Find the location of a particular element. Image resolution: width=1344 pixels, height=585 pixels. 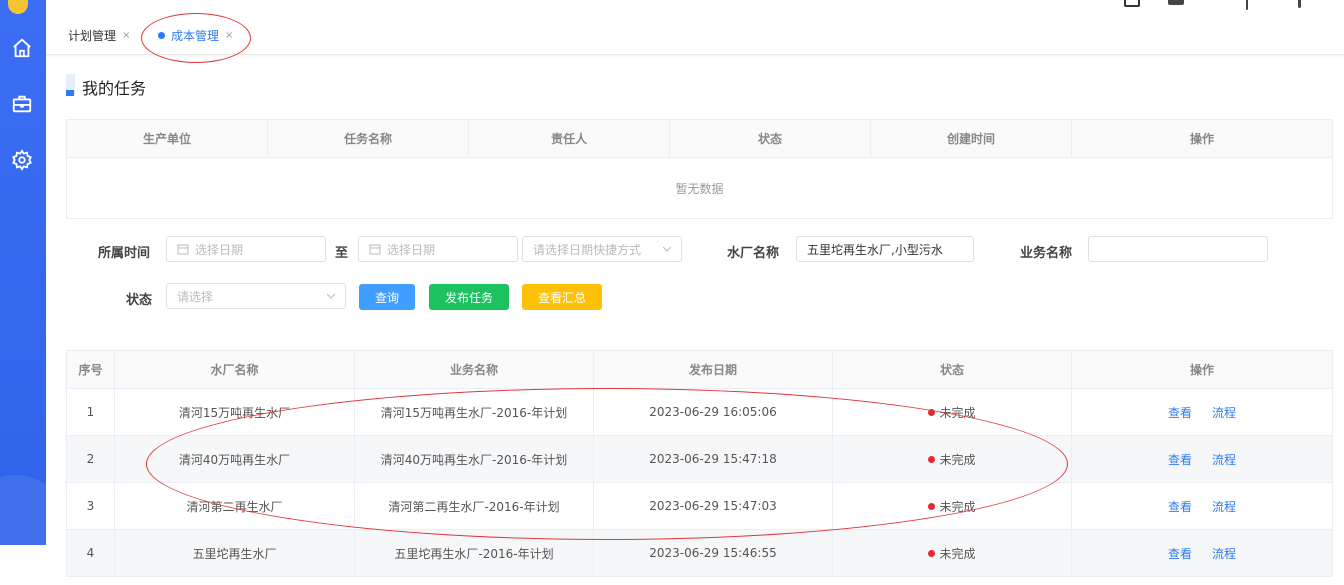

column-header: 任务名称 is located at coordinates (368, 138).